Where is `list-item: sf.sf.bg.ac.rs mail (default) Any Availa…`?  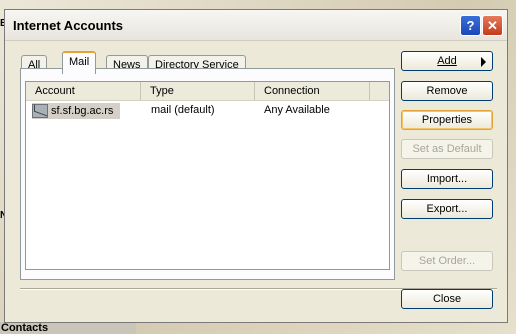 list-item: sf.sf.bg.ac.rs mail (default) Any Availa… is located at coordinates (207, 111).